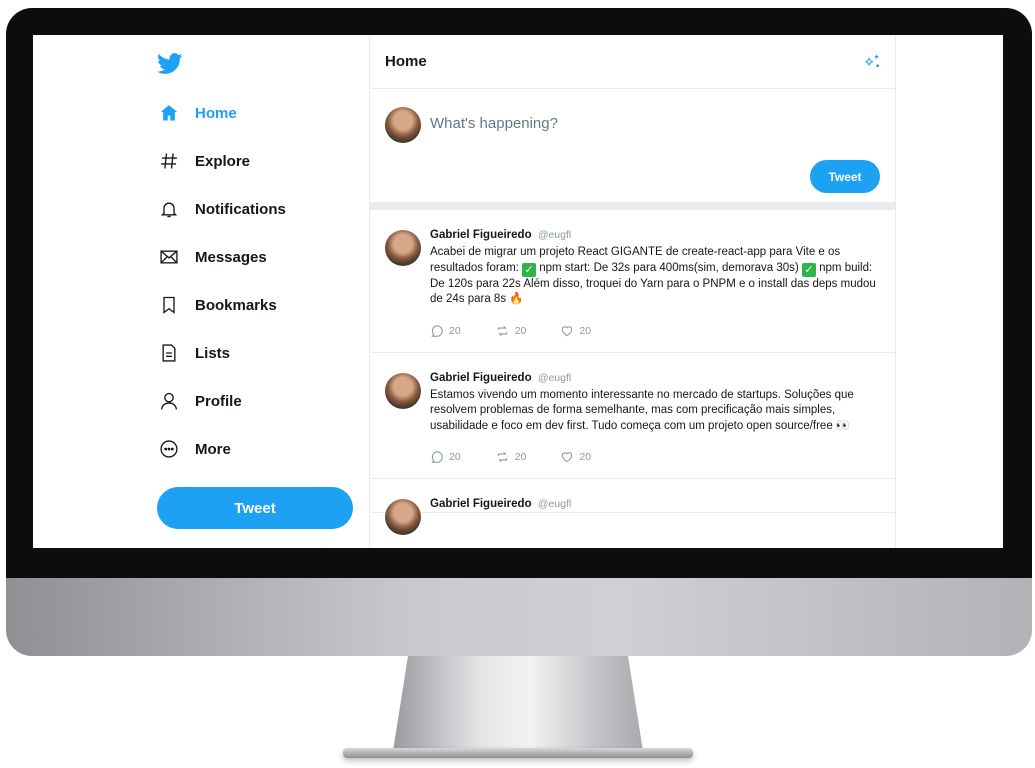 The width and height of the screenshot is (1035, 768). I want to click on sidebar-item-profile: Profile, so click(199, 401).